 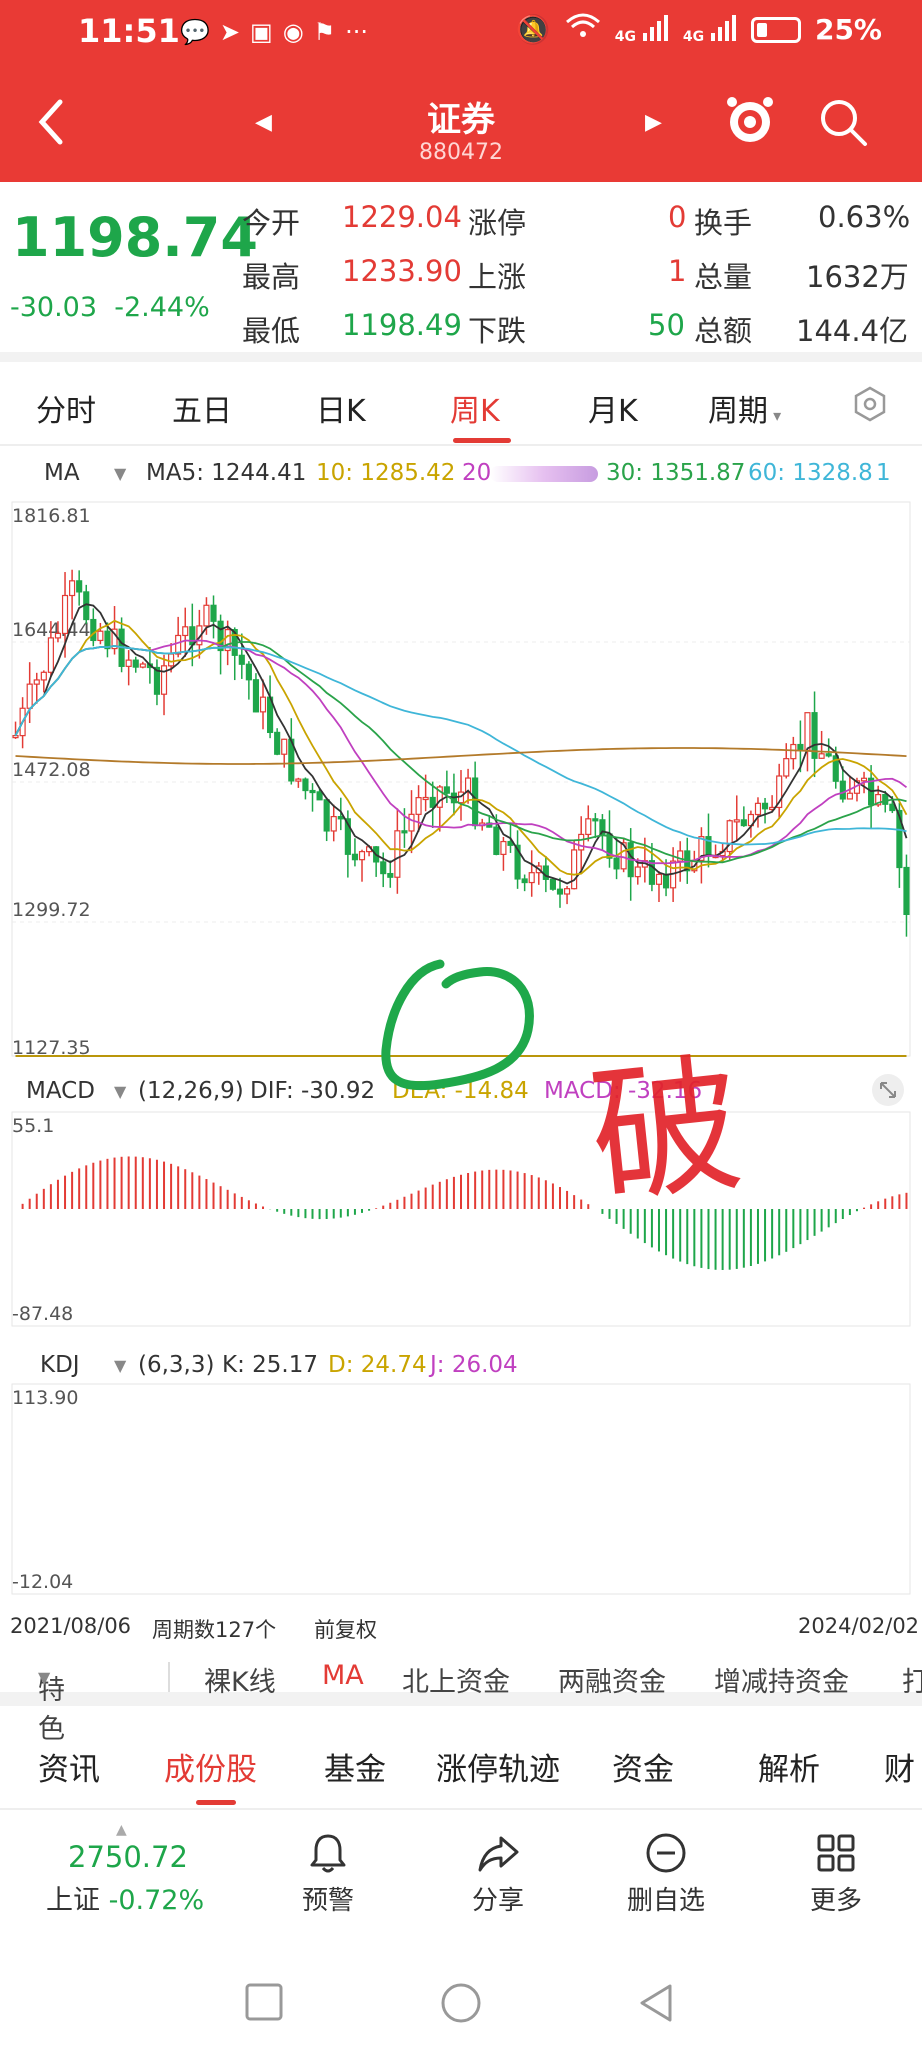 I want to click on share-button: 分享, so click(x=498, y=1873).